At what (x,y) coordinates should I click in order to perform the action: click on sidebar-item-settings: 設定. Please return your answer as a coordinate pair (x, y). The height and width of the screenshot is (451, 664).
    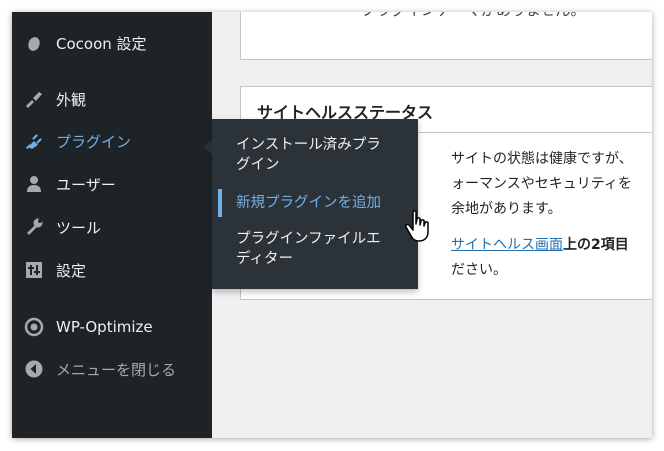
    Looking at the image, I should click on (112, 270).